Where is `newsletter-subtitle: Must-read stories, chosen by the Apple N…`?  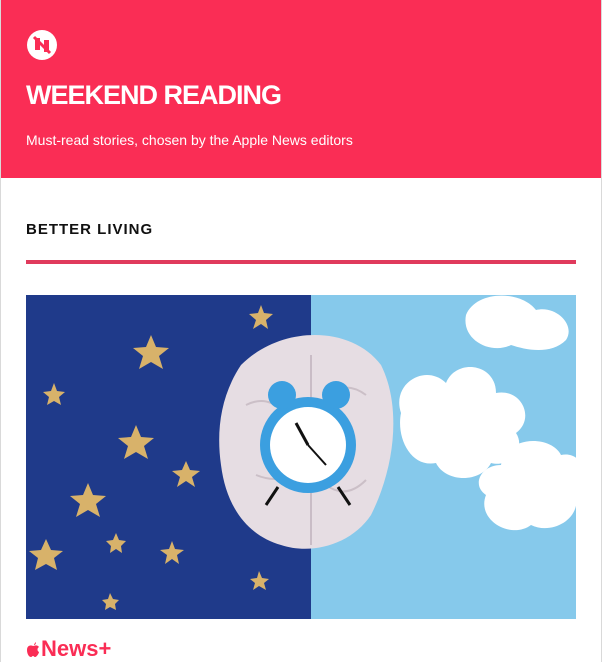 newsletter-subtitle: Must-read stories, chosen by the Apple N… is located at coordinates (189, 140).